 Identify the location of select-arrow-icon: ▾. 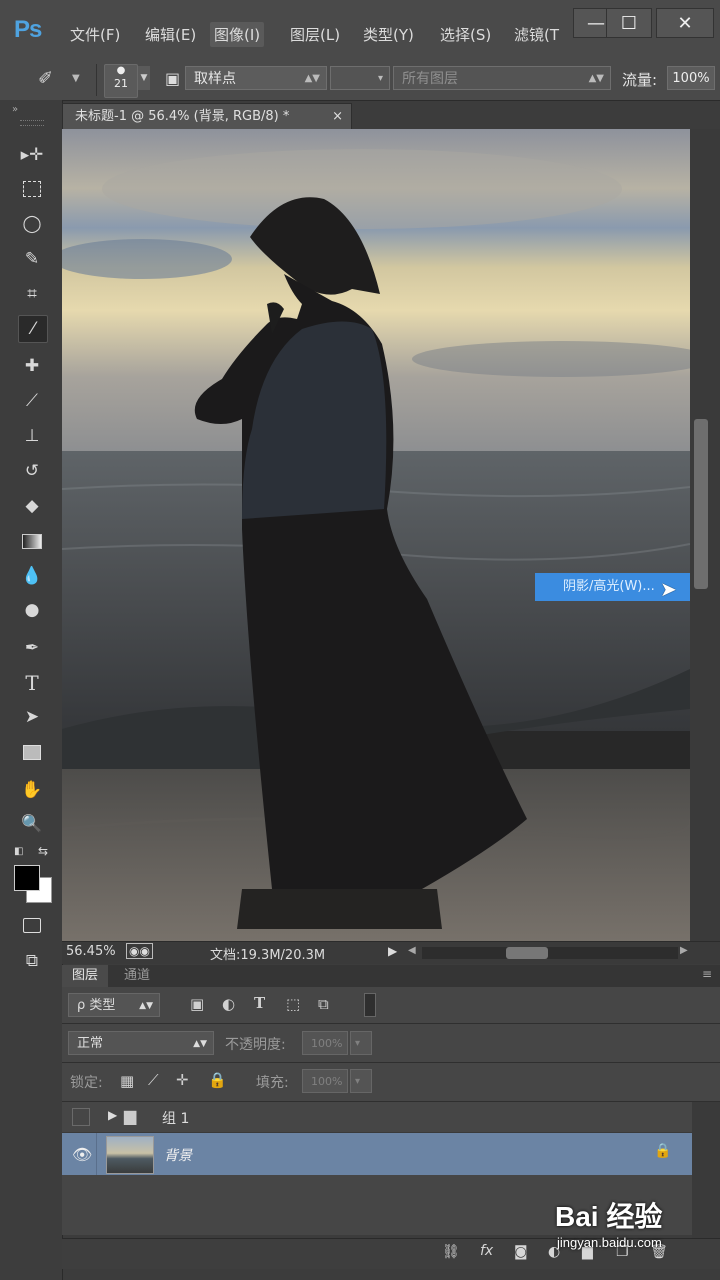
(380, 78).